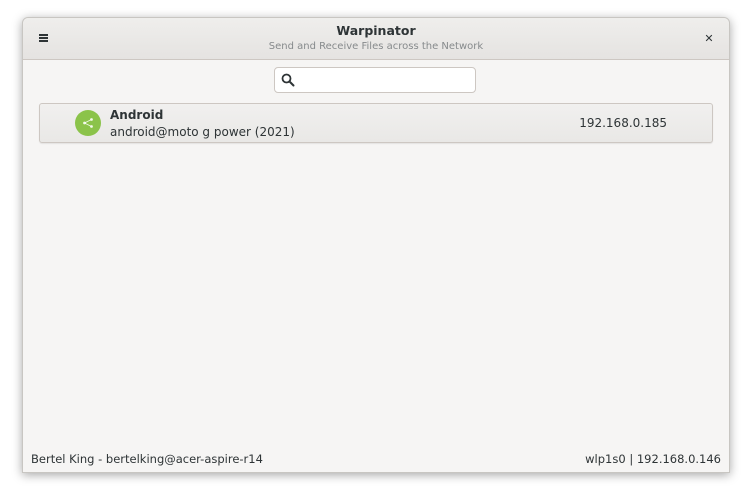 Image resolution: width=750 pixels, height=494 pixels. I want to click on share-icon, so click(88, 123).